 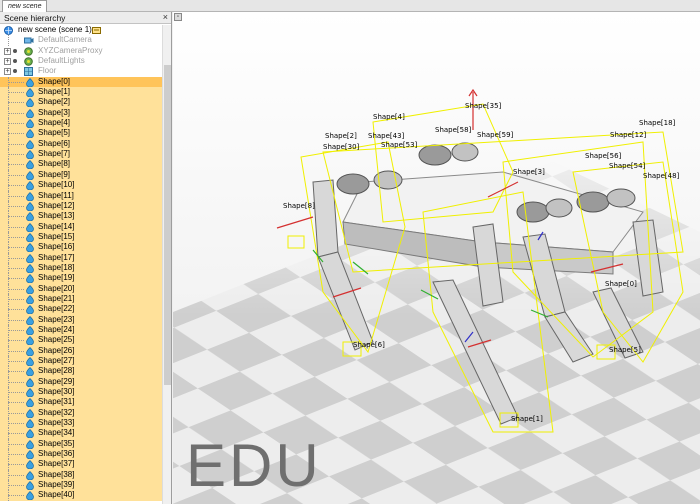 What do you see at coordinates (81, 92) in the screenshot?
I see `tree-item-shape: Shape[1]` at bounding box center [81, 92].